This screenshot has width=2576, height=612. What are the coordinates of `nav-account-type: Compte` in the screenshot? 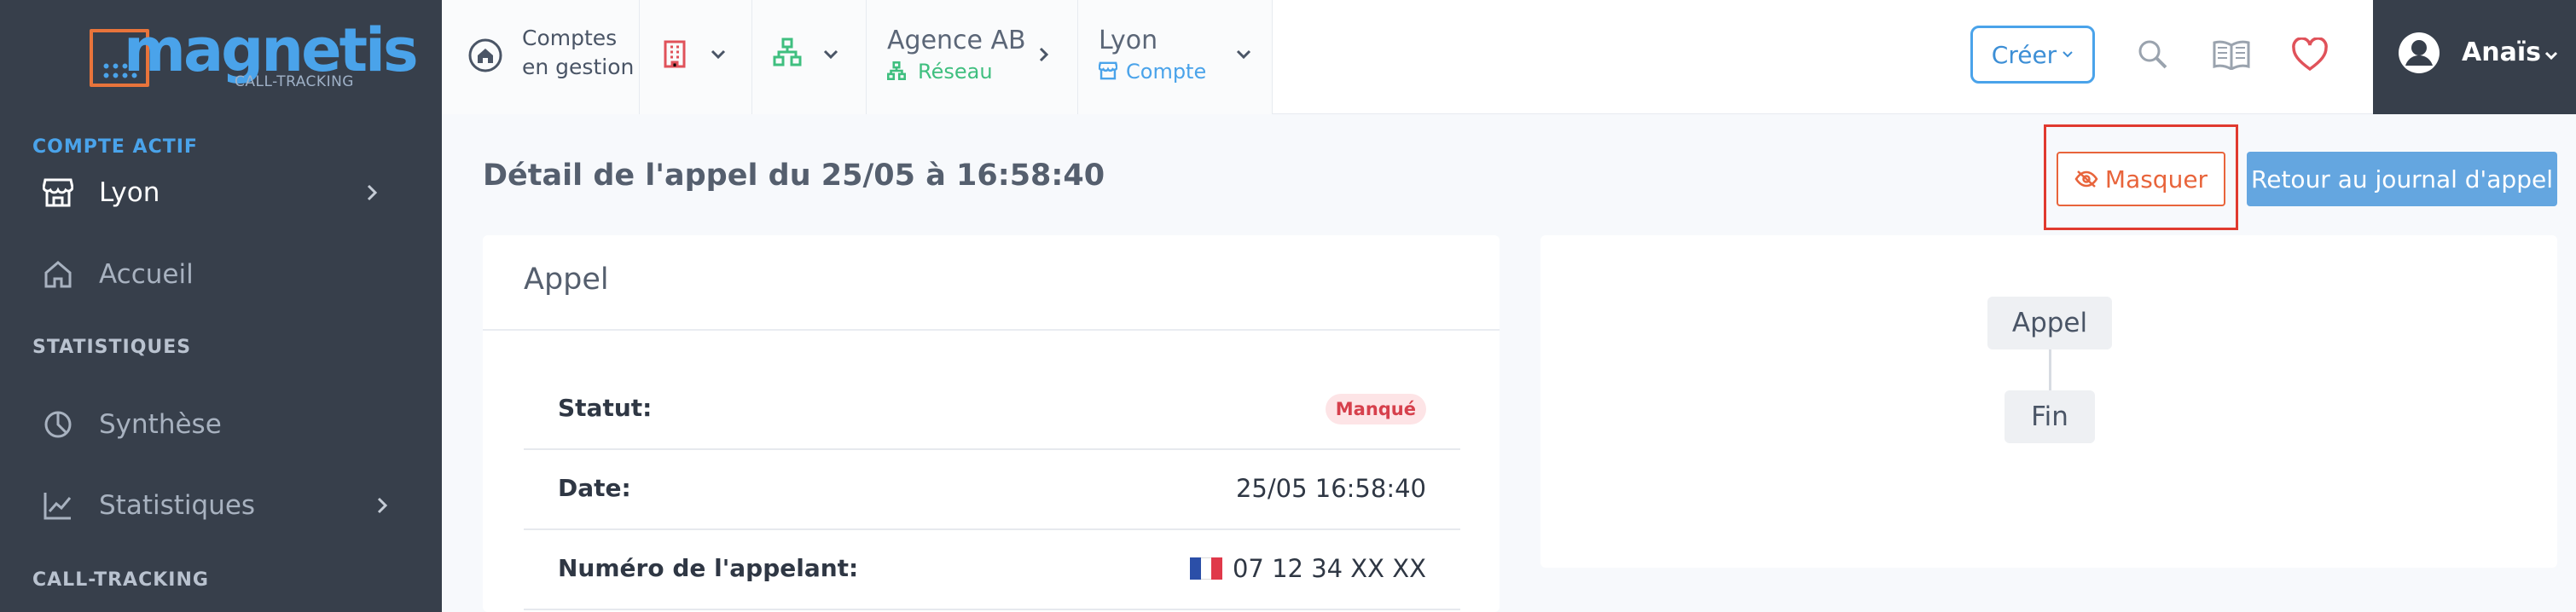 It's located at (1166, 72).